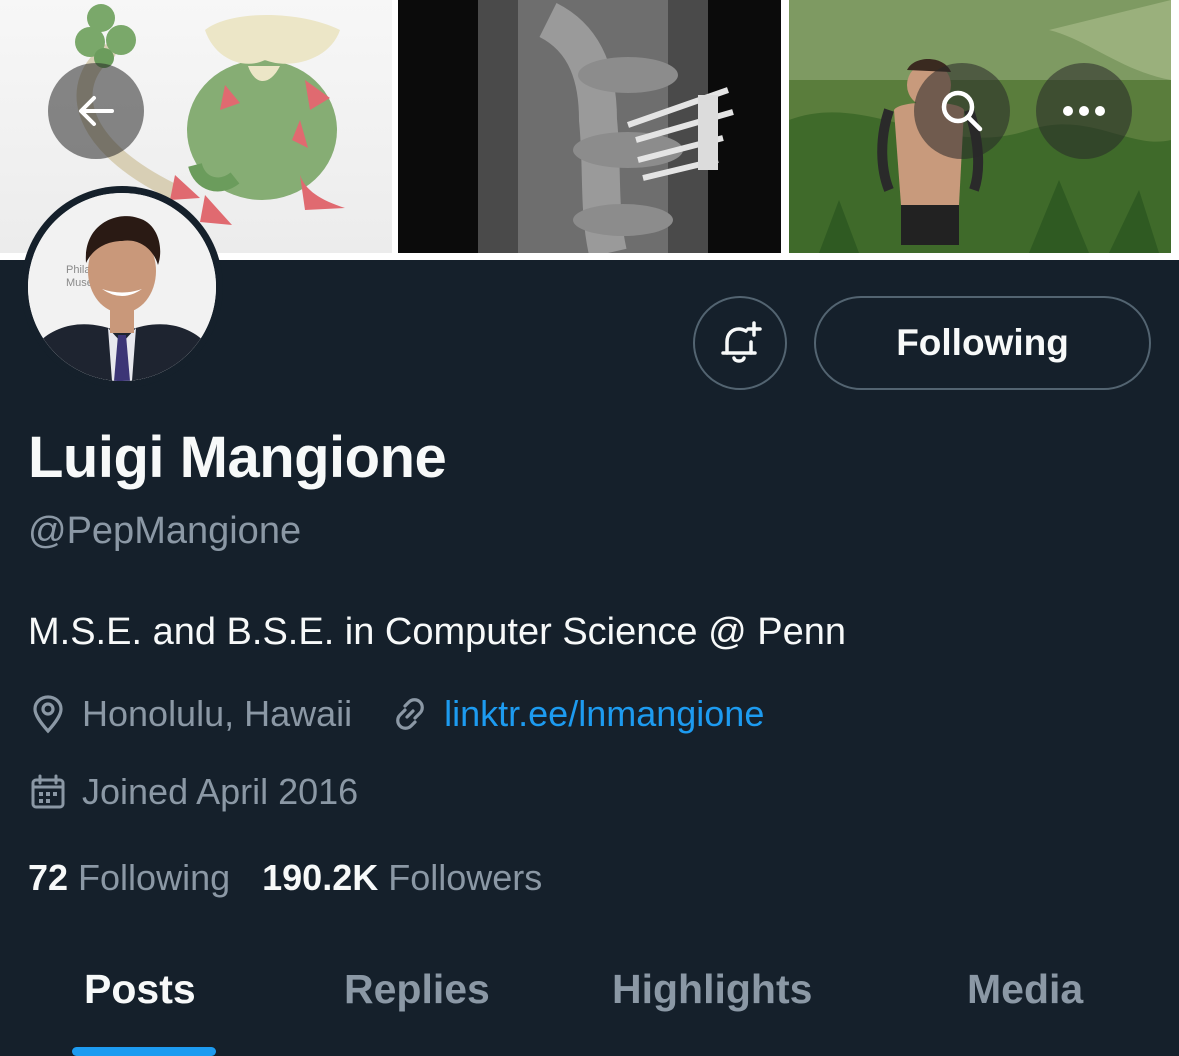  Describe the element at coordinates (982, 343) in the screenshot. I see `following-button: Following` at that location.